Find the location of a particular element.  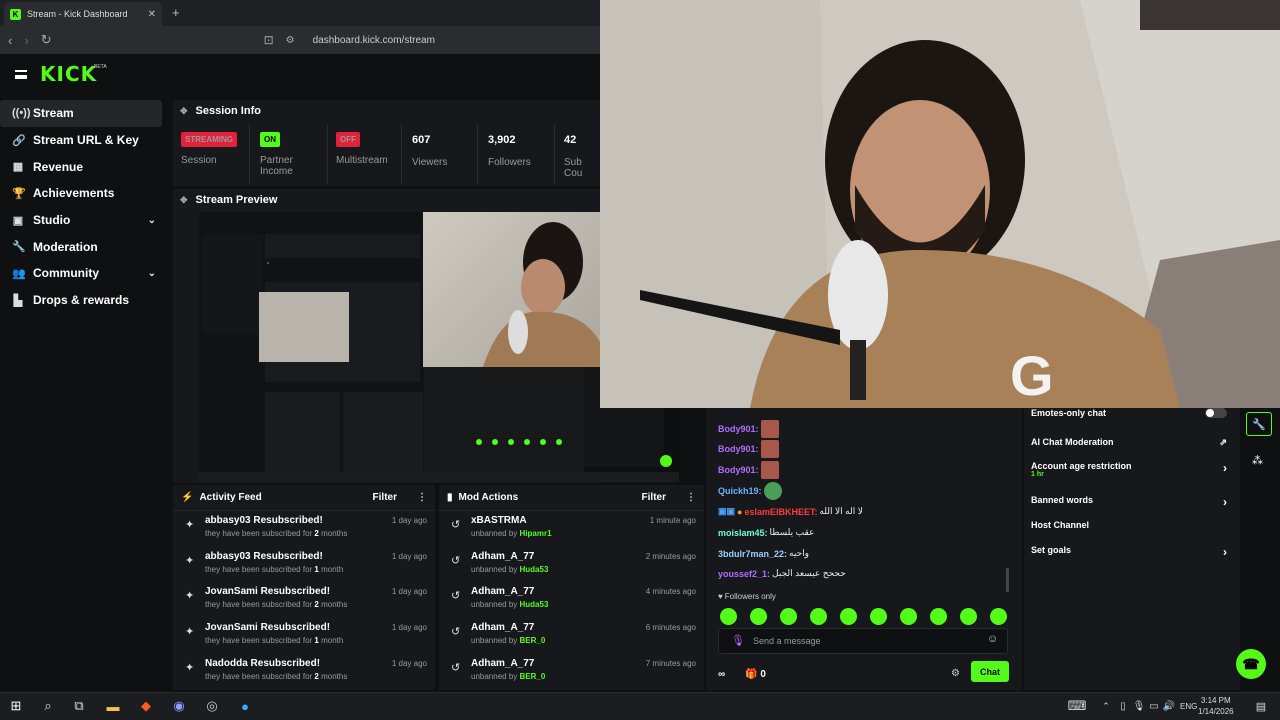

chat-message: youssef2_1: حححح عيسعد الجبل is located at coordinates (782, 573).